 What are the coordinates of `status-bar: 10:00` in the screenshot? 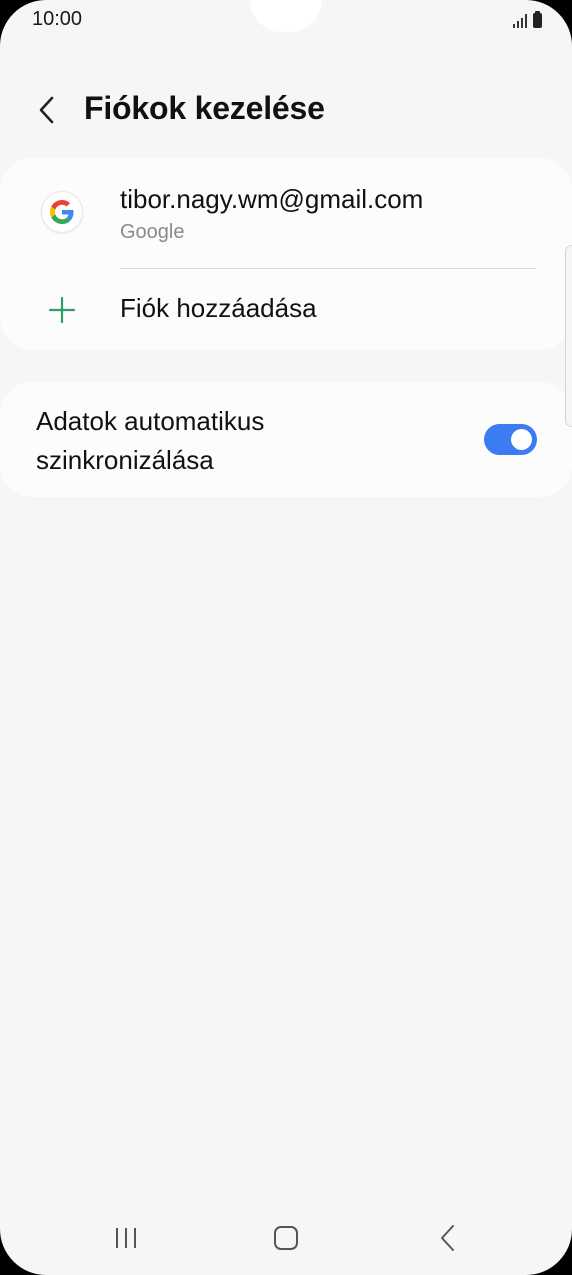 It's located at (286, 20).